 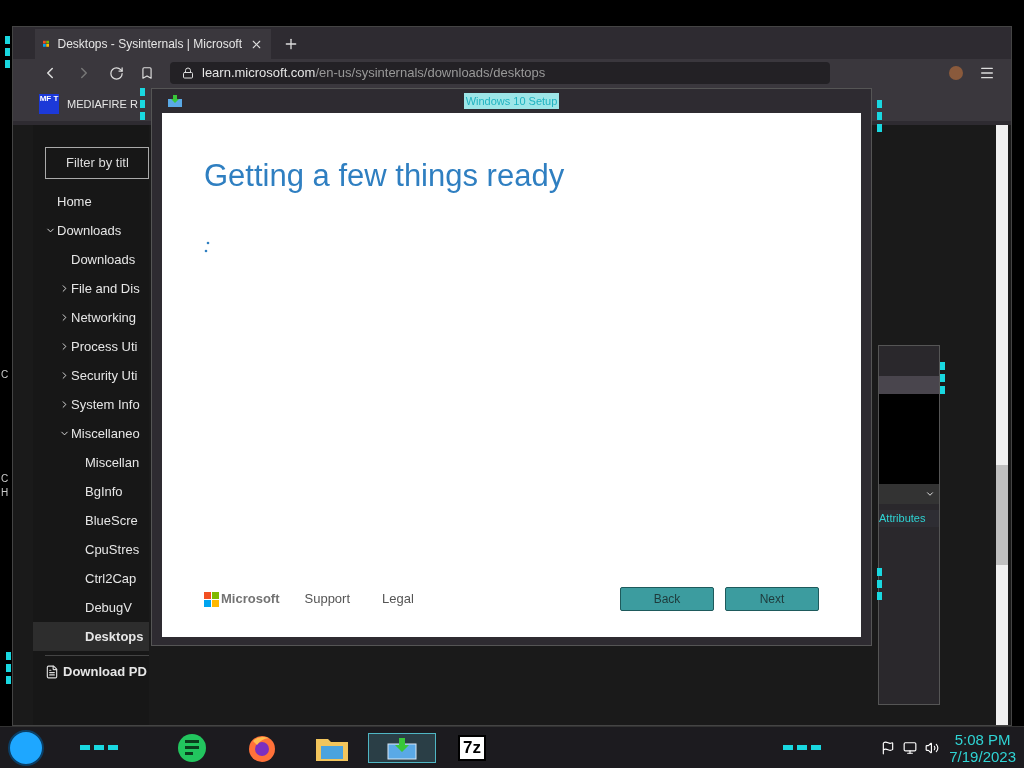 I want to click on nav-button: Back, so click(x=667, y=599).